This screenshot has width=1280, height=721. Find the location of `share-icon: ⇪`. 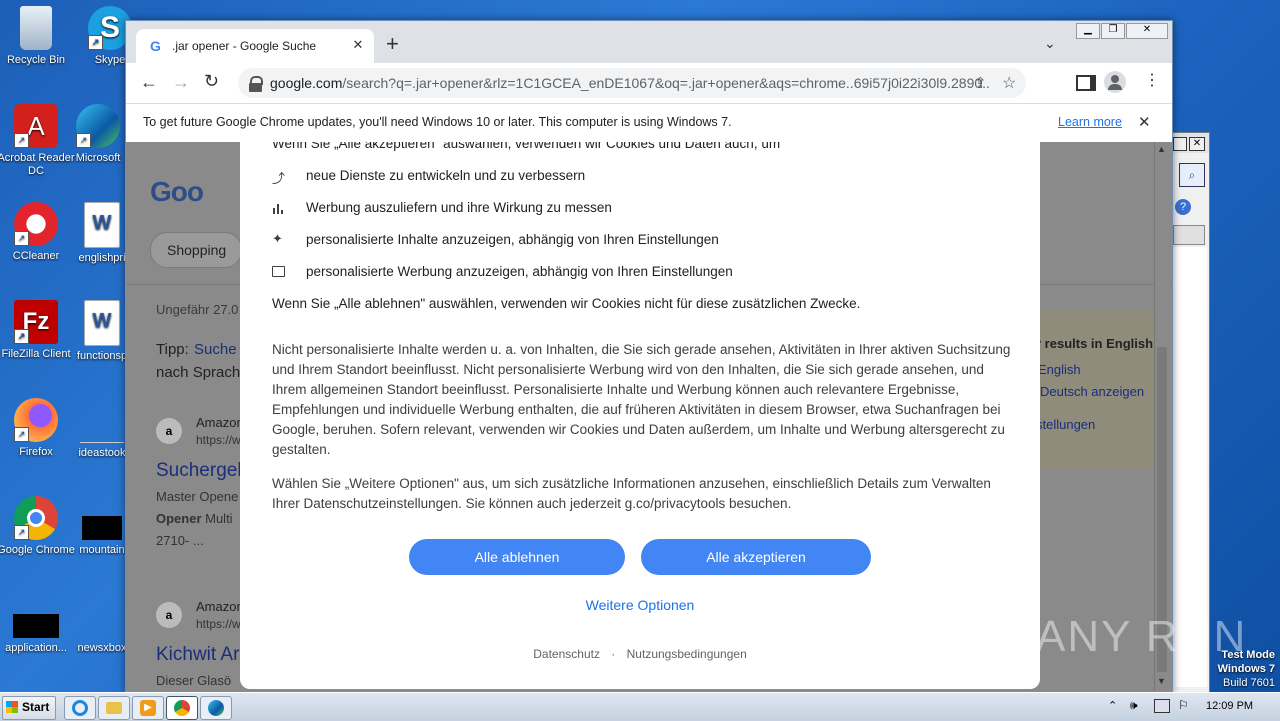

share-icon: ⇪ is located at coordinates (980, 83).